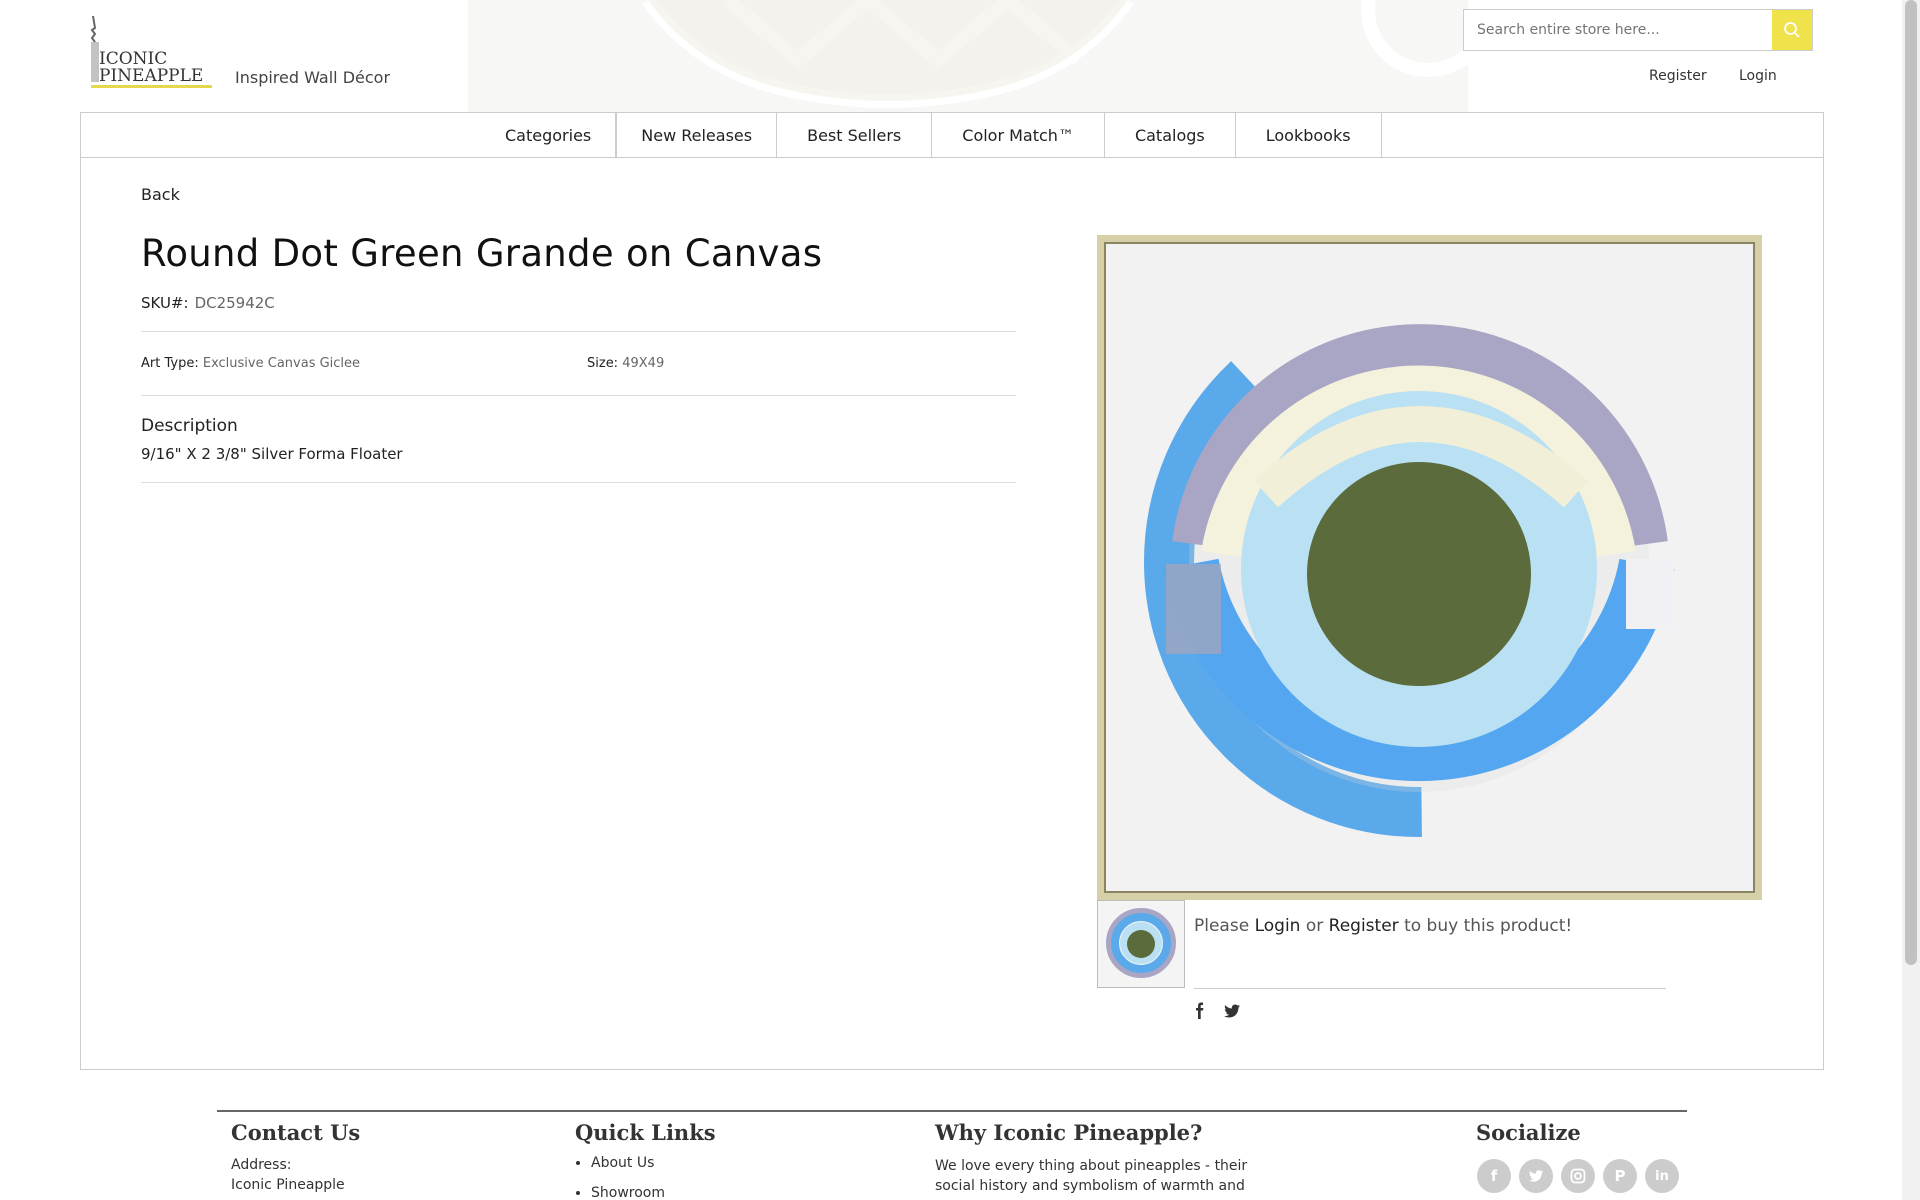  What do you see at coordinates (1278, 926) in the screenshot?
I see `buy-login-link: Login` at bounding box center [1278, 926].